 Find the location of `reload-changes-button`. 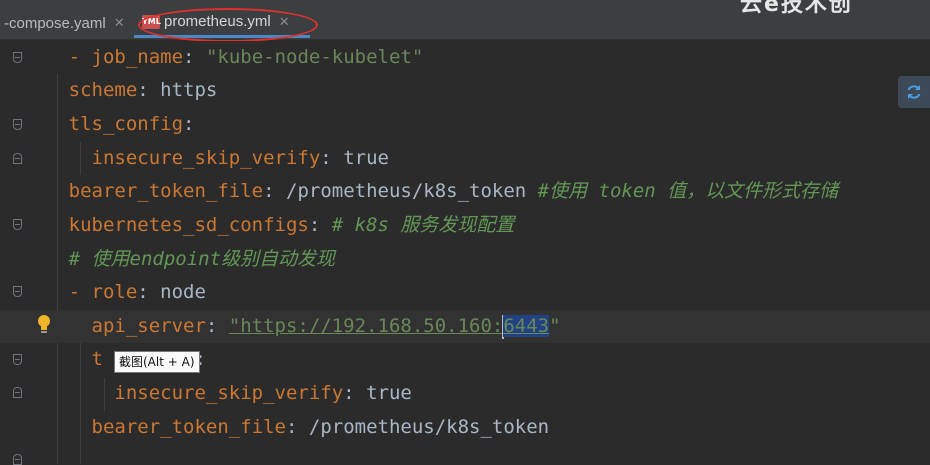

reload-changes-button is located at coordinates (914, 92).